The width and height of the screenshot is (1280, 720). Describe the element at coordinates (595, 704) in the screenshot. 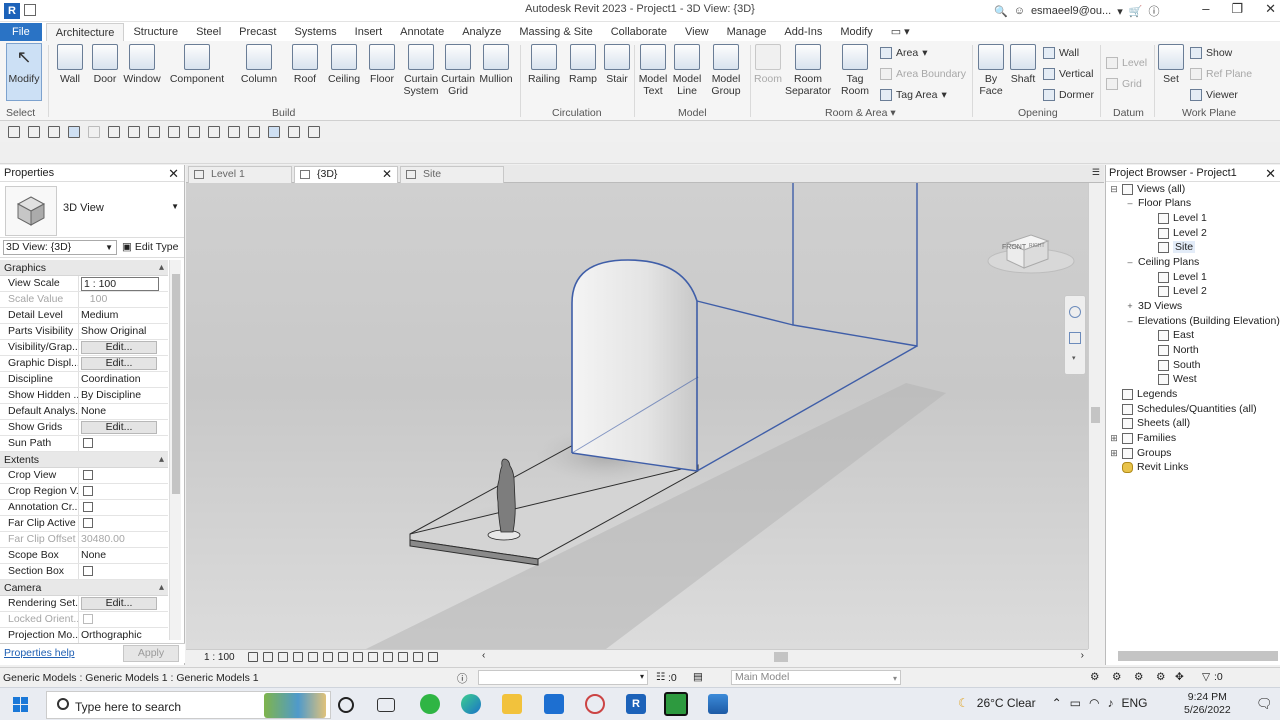

I see `app-icon` at that location.